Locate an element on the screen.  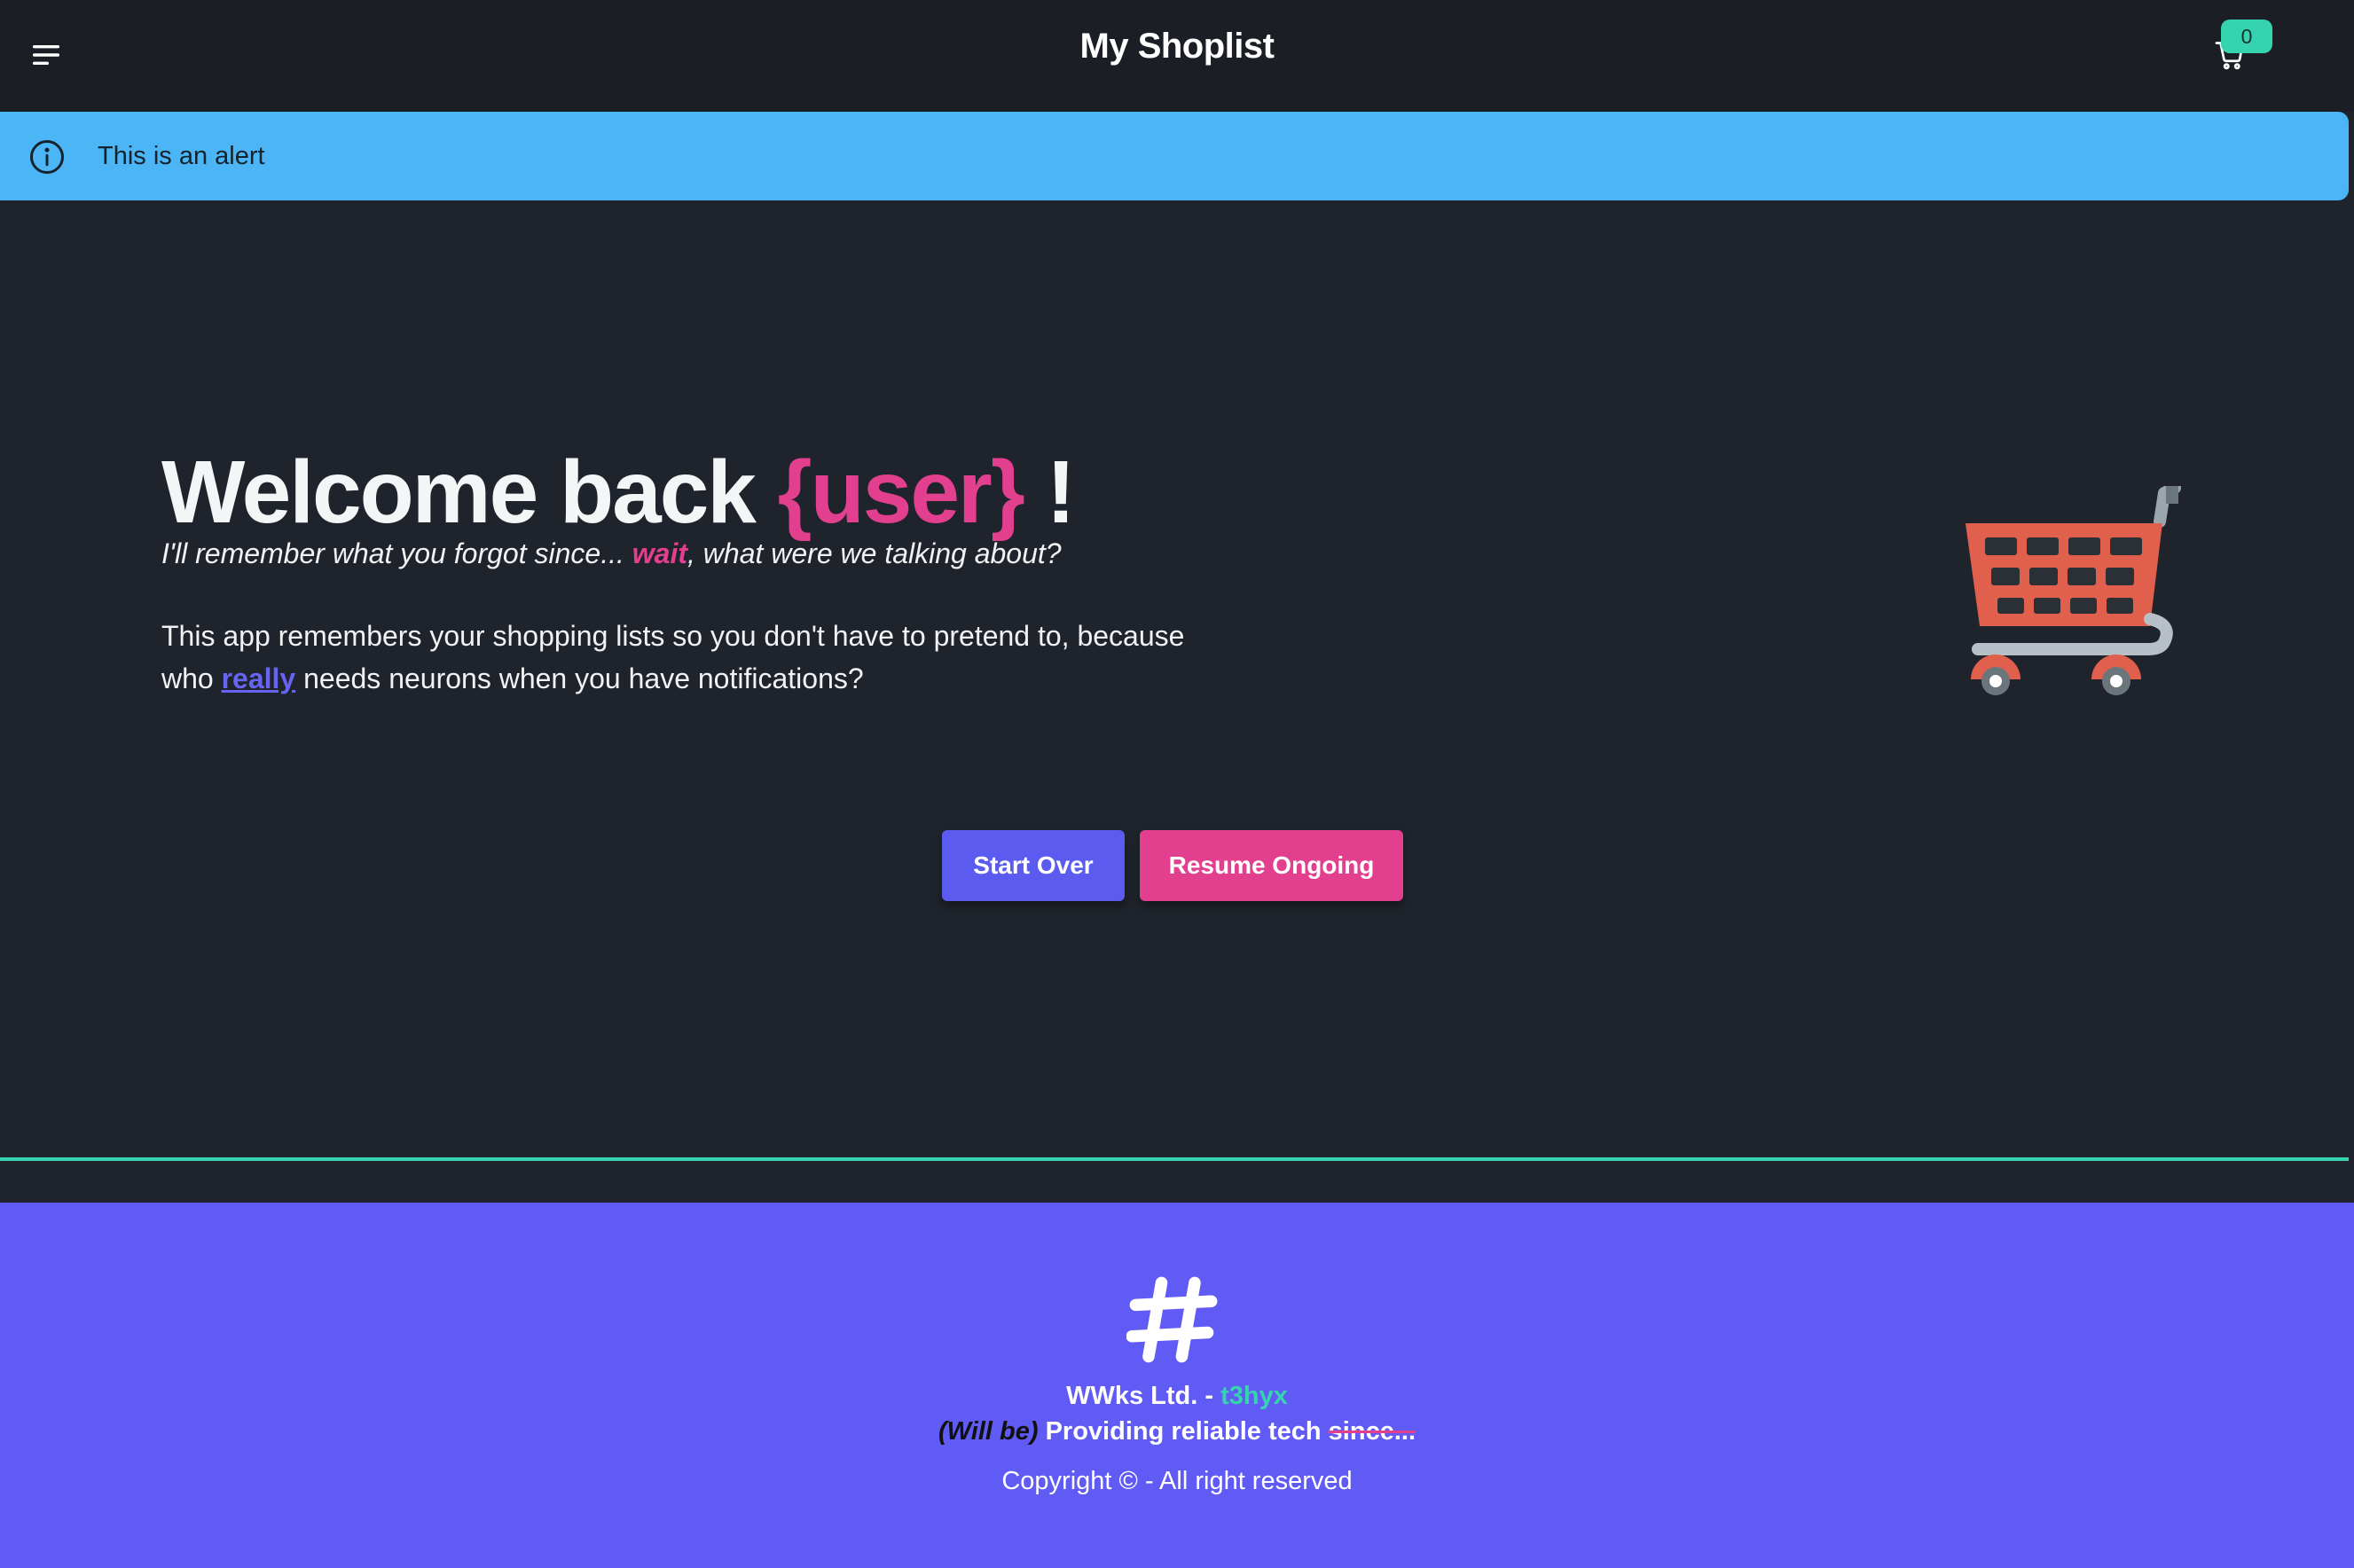
really-link: really is located at coordinates (259, 678).